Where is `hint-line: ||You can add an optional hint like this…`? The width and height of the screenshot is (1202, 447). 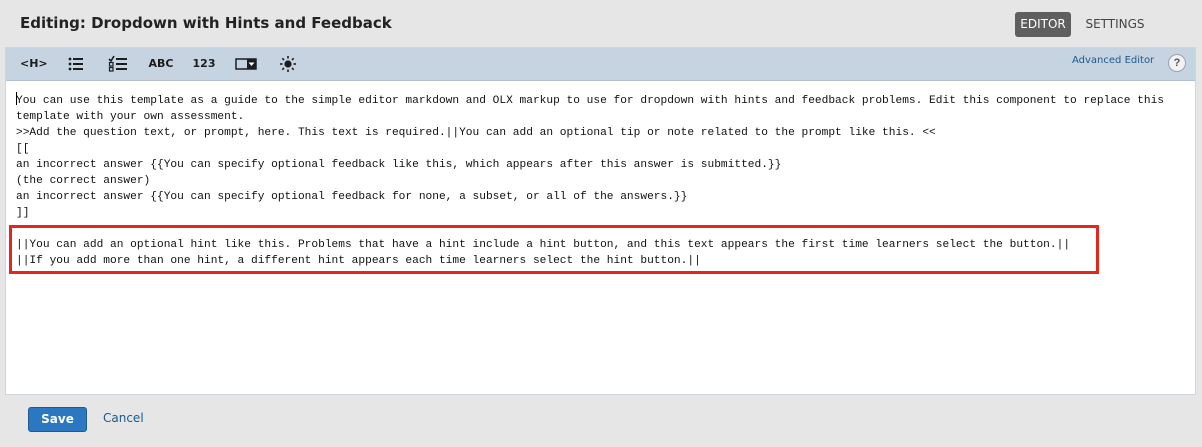 hint-line: ||You can add an optional hint like this… is located at coordinates (543, 245).